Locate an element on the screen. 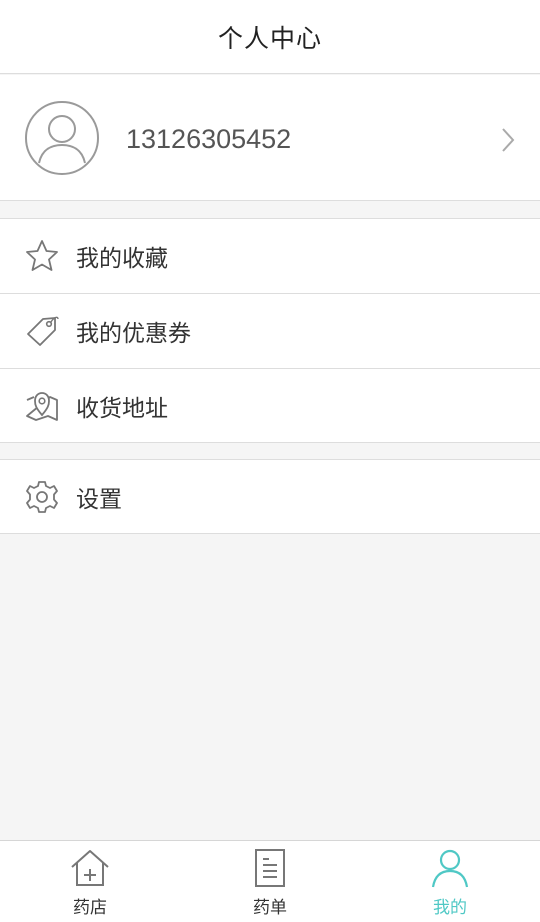 The image size is (540, 922). map-pin-icon is located at coordinates (42, 406).